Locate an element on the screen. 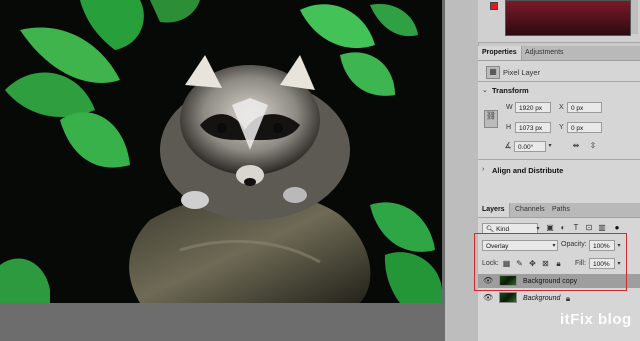 The height and width of the screenshot is (341, 640). y-field: 0 px is located at coordinates (584, 127).